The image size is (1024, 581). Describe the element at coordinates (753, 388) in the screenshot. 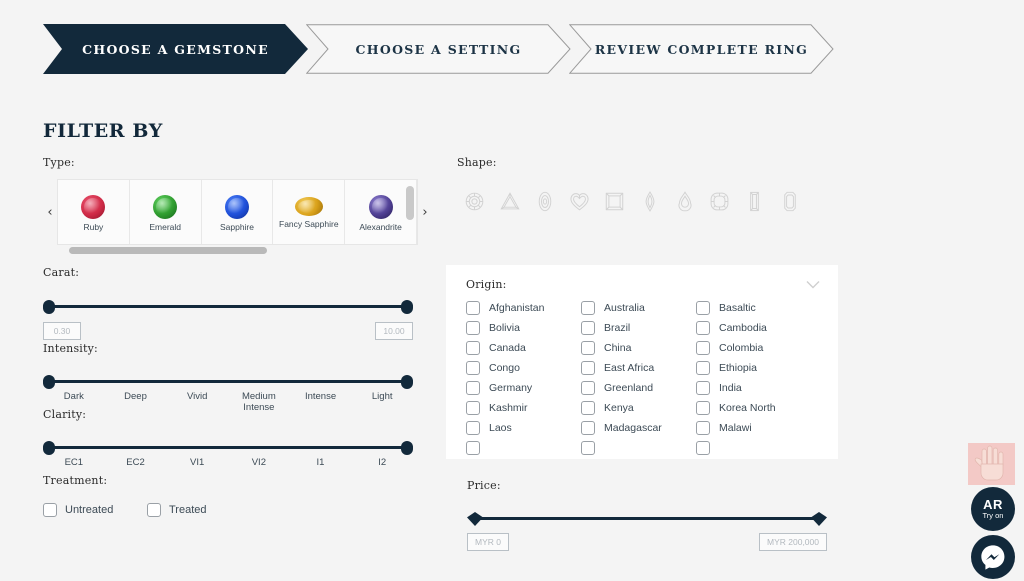

I see `origin-option: India` at that location.